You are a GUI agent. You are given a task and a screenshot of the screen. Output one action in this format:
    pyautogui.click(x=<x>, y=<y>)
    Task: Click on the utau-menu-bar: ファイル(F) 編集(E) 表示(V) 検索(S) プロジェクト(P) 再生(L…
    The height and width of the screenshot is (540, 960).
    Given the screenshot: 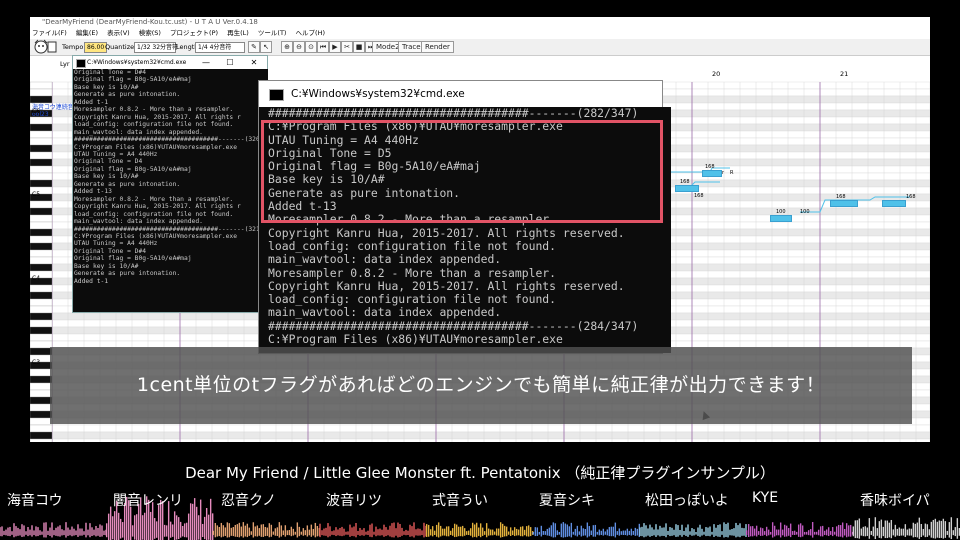 What is the action you would take?
    pyautogui.click(x=480, y=33)
    